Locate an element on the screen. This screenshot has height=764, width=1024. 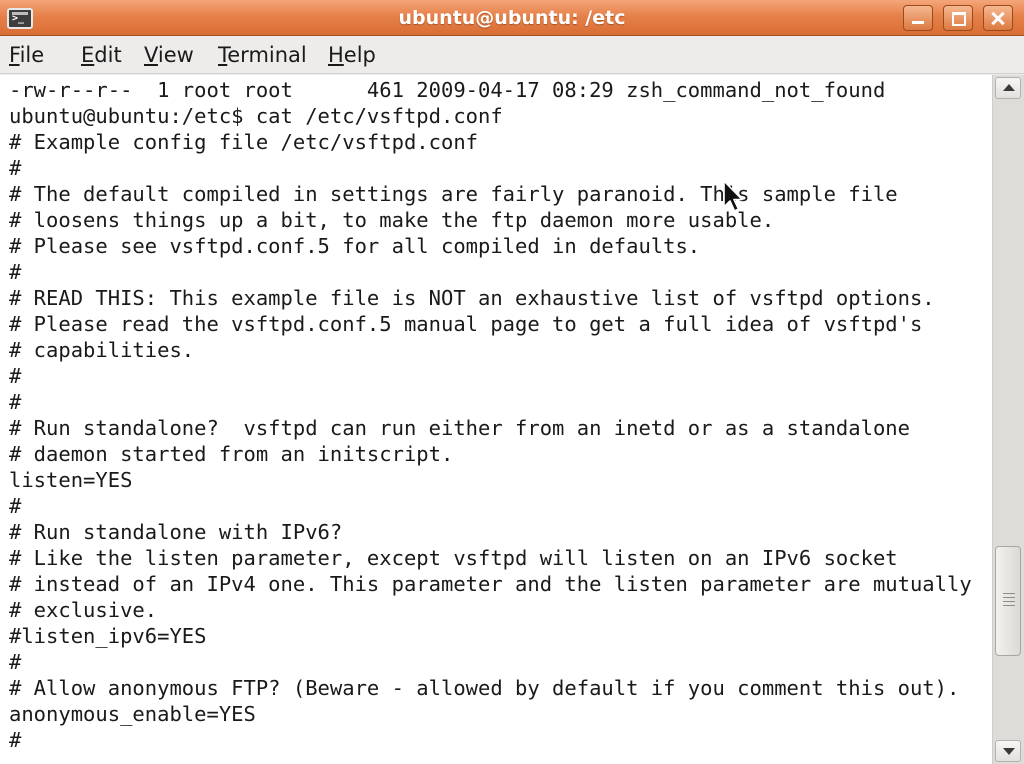
window-title: ubuntu@ubuntu: /etc is located at coordinates (512, 18).